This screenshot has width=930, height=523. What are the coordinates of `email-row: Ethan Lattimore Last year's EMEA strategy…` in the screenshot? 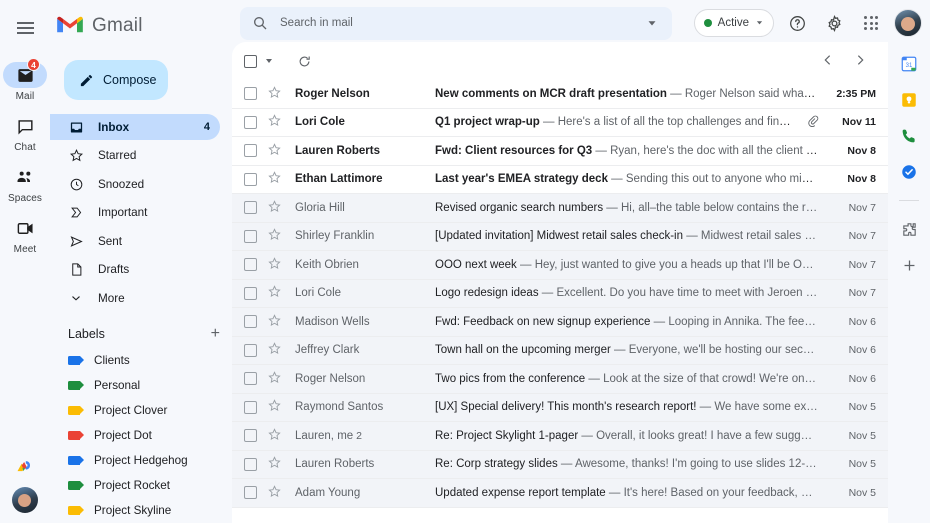 It's located at (560, 179).